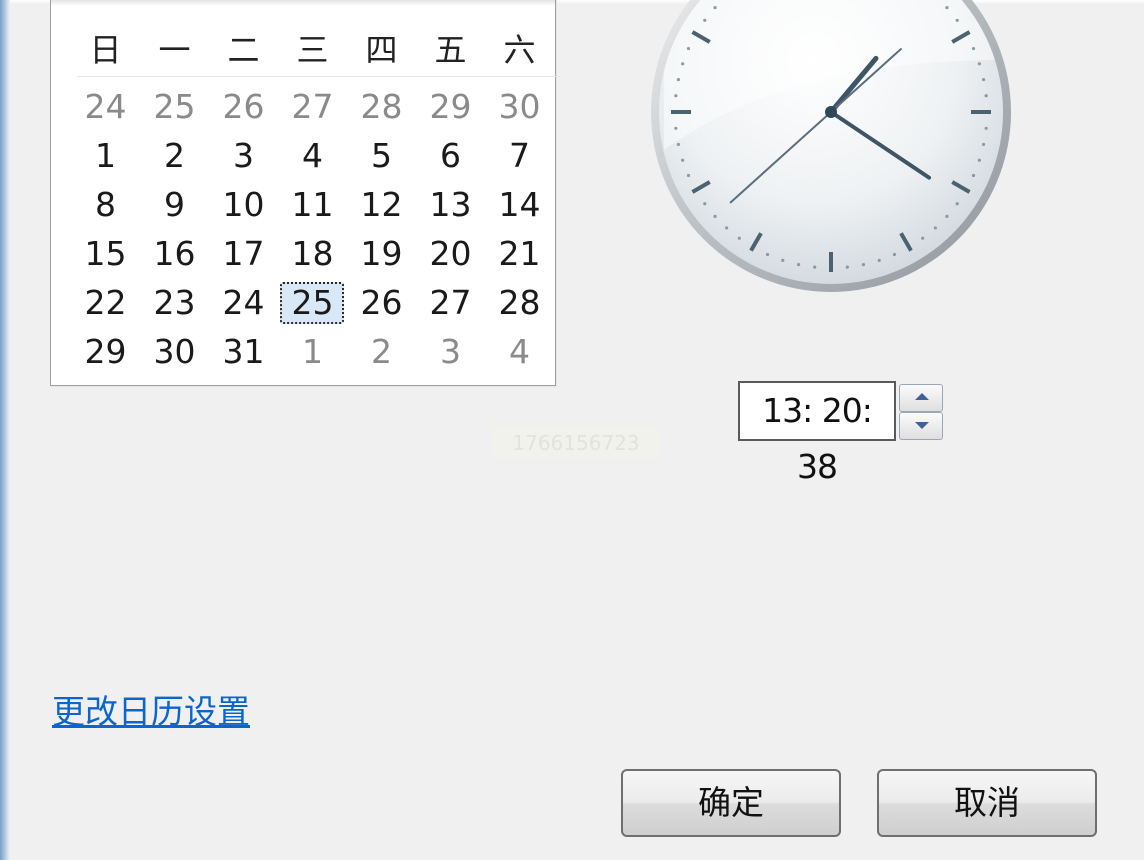 The height and width of the screenshot is (860, 1144). What do you see at coordinates (105, 50) in the screenshot?
I see `weekday-sun: 日` at bounding box center [105, 50].